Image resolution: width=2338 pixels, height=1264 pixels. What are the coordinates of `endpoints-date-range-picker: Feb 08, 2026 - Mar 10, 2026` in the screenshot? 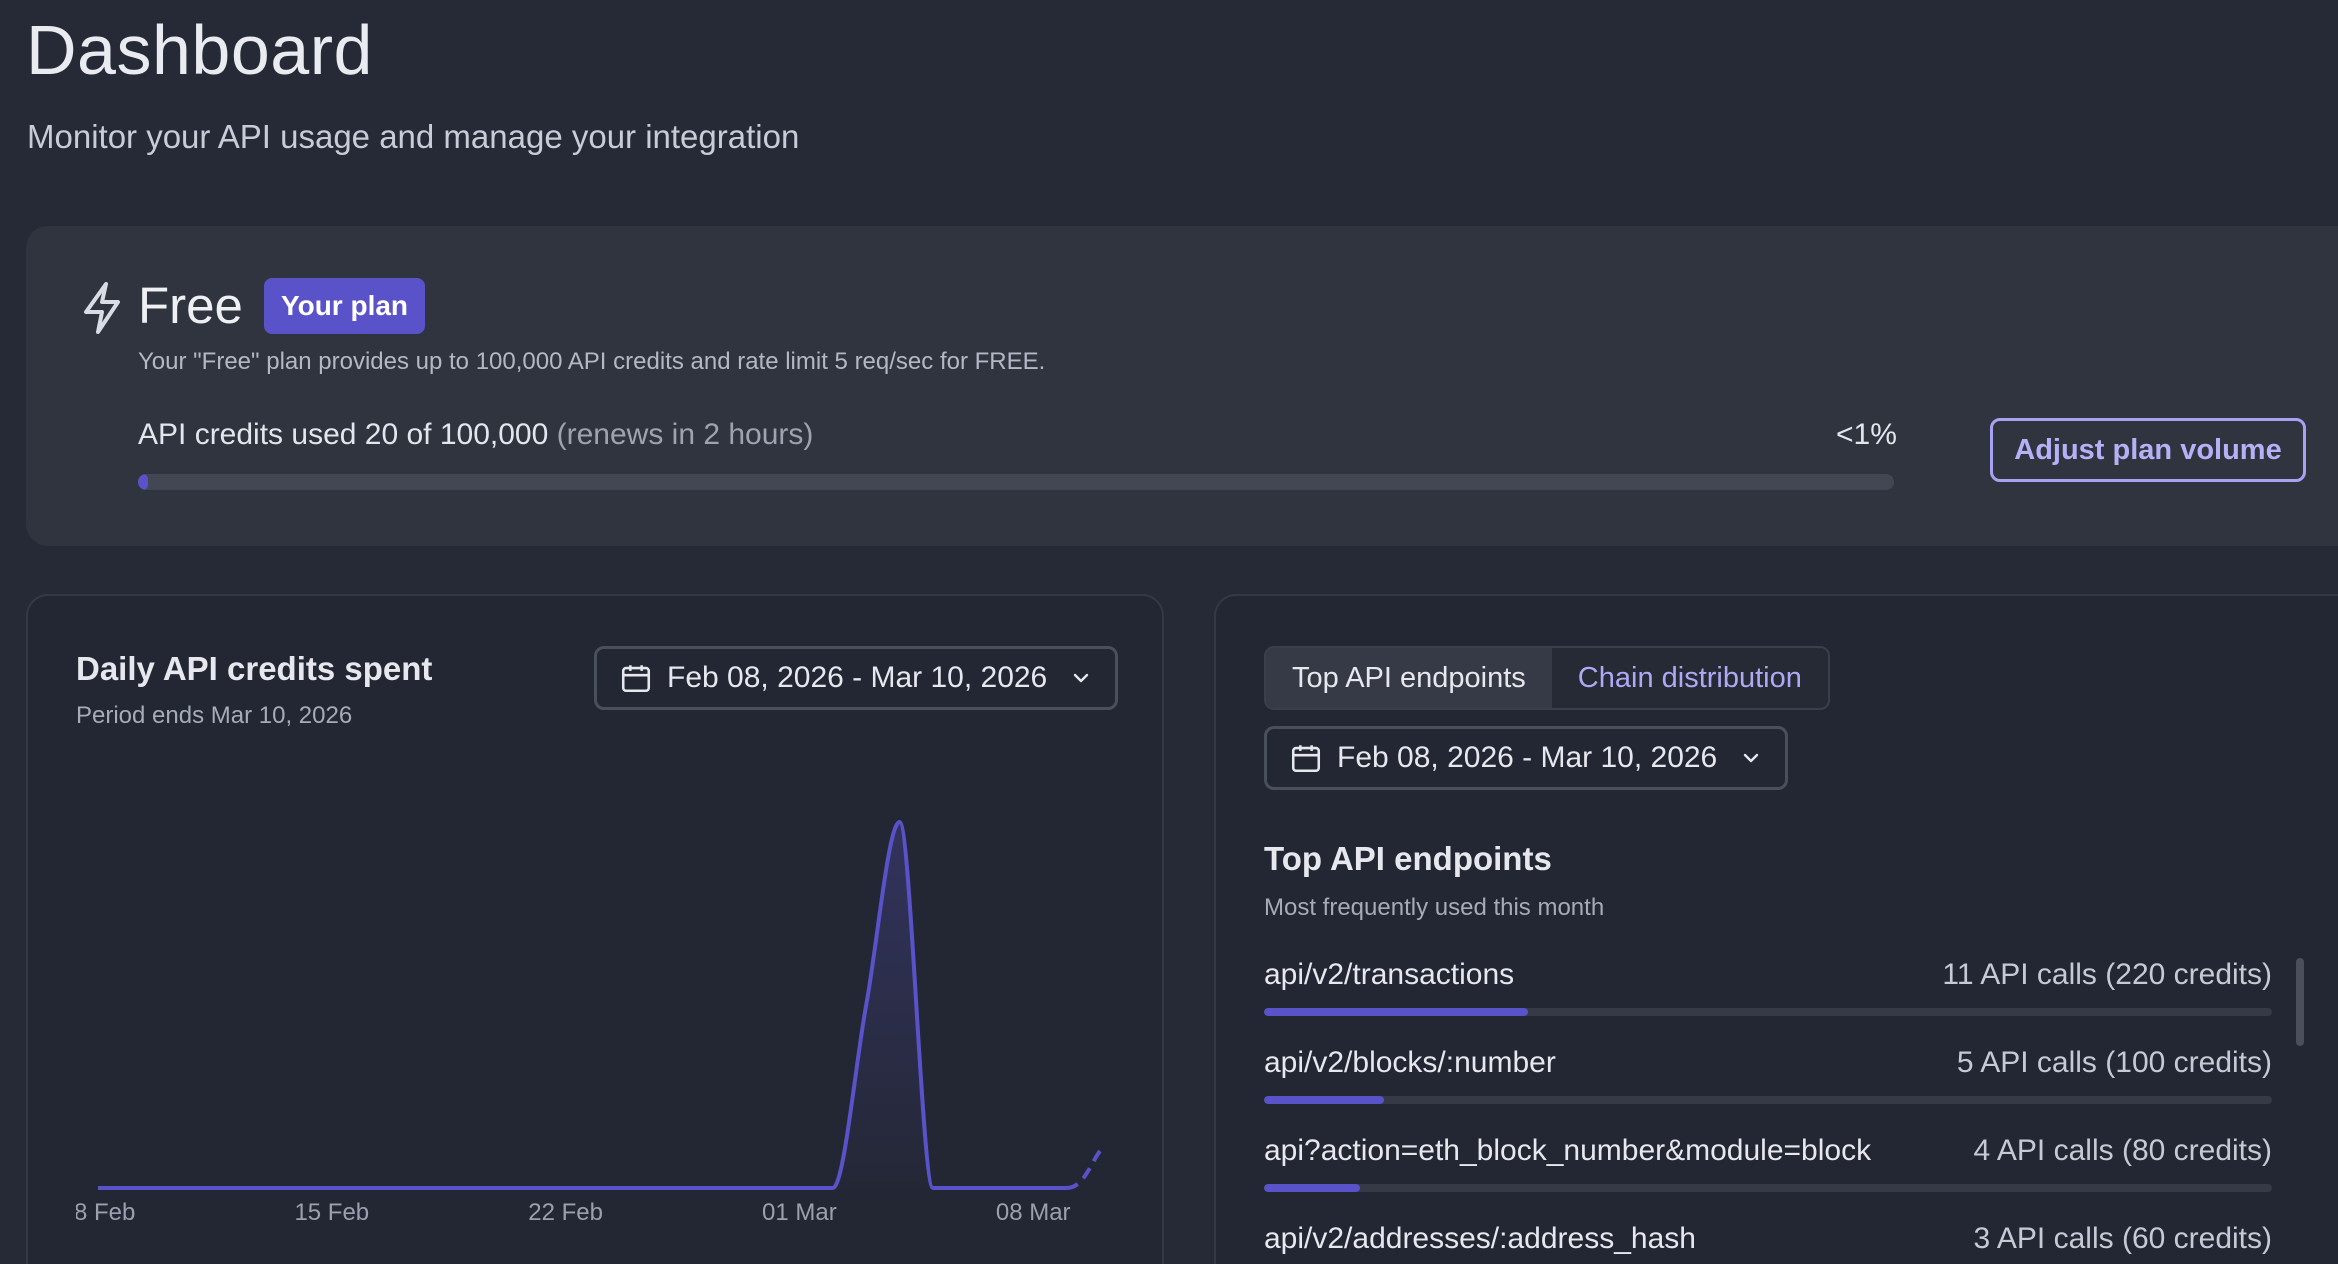 It's located at (1526, 758).